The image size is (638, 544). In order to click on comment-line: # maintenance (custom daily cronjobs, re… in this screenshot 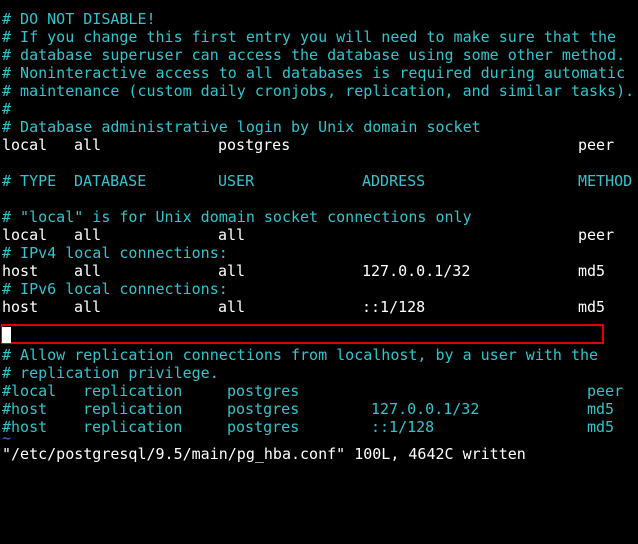, I will do `click(318, 91)`.